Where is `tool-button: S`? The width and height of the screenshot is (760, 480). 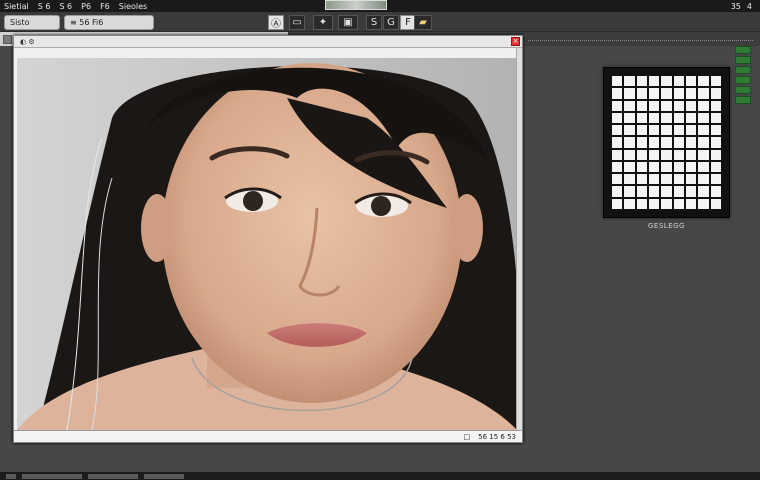 tool-button: S is located at coordinates (374, 22).